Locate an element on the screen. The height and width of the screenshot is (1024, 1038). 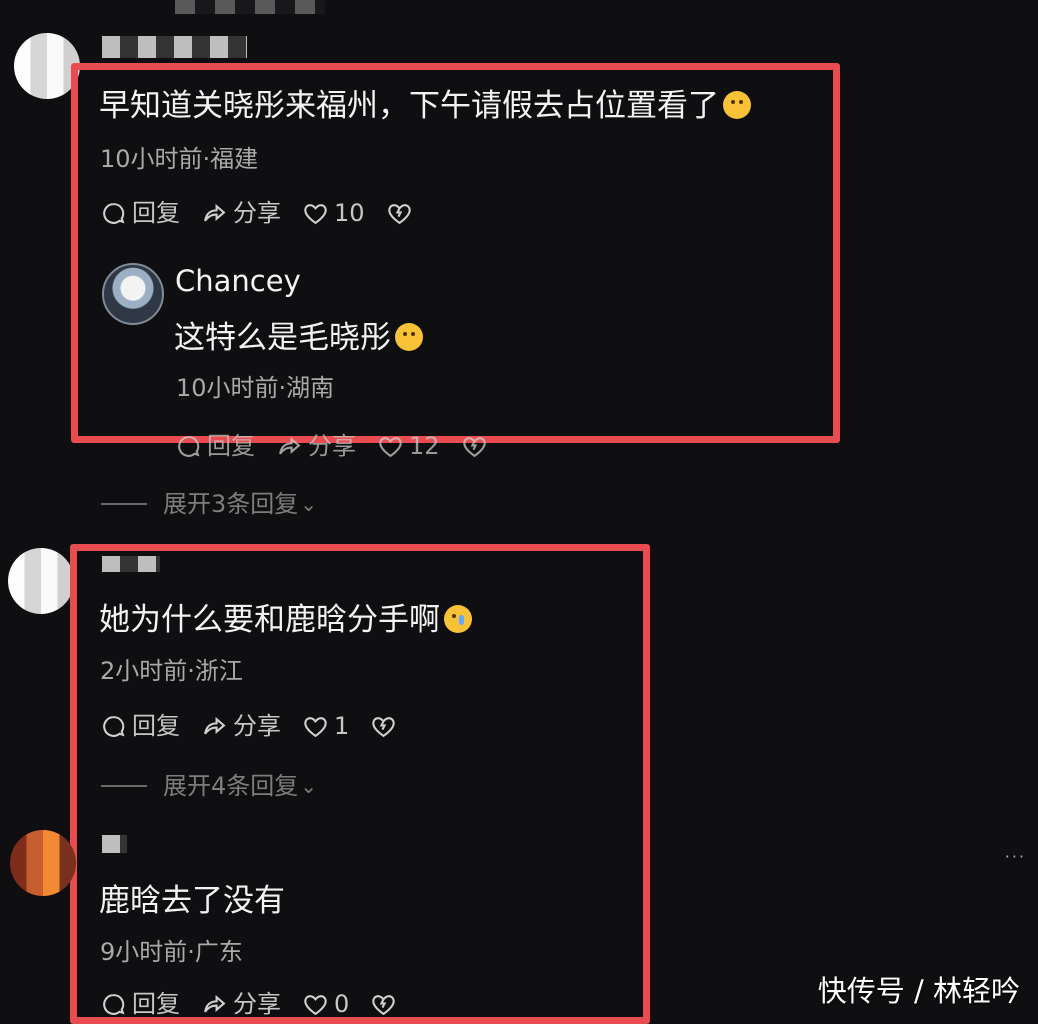
comment-text-3: 鹿晗去了没有 is located at coordinates (192, 901).